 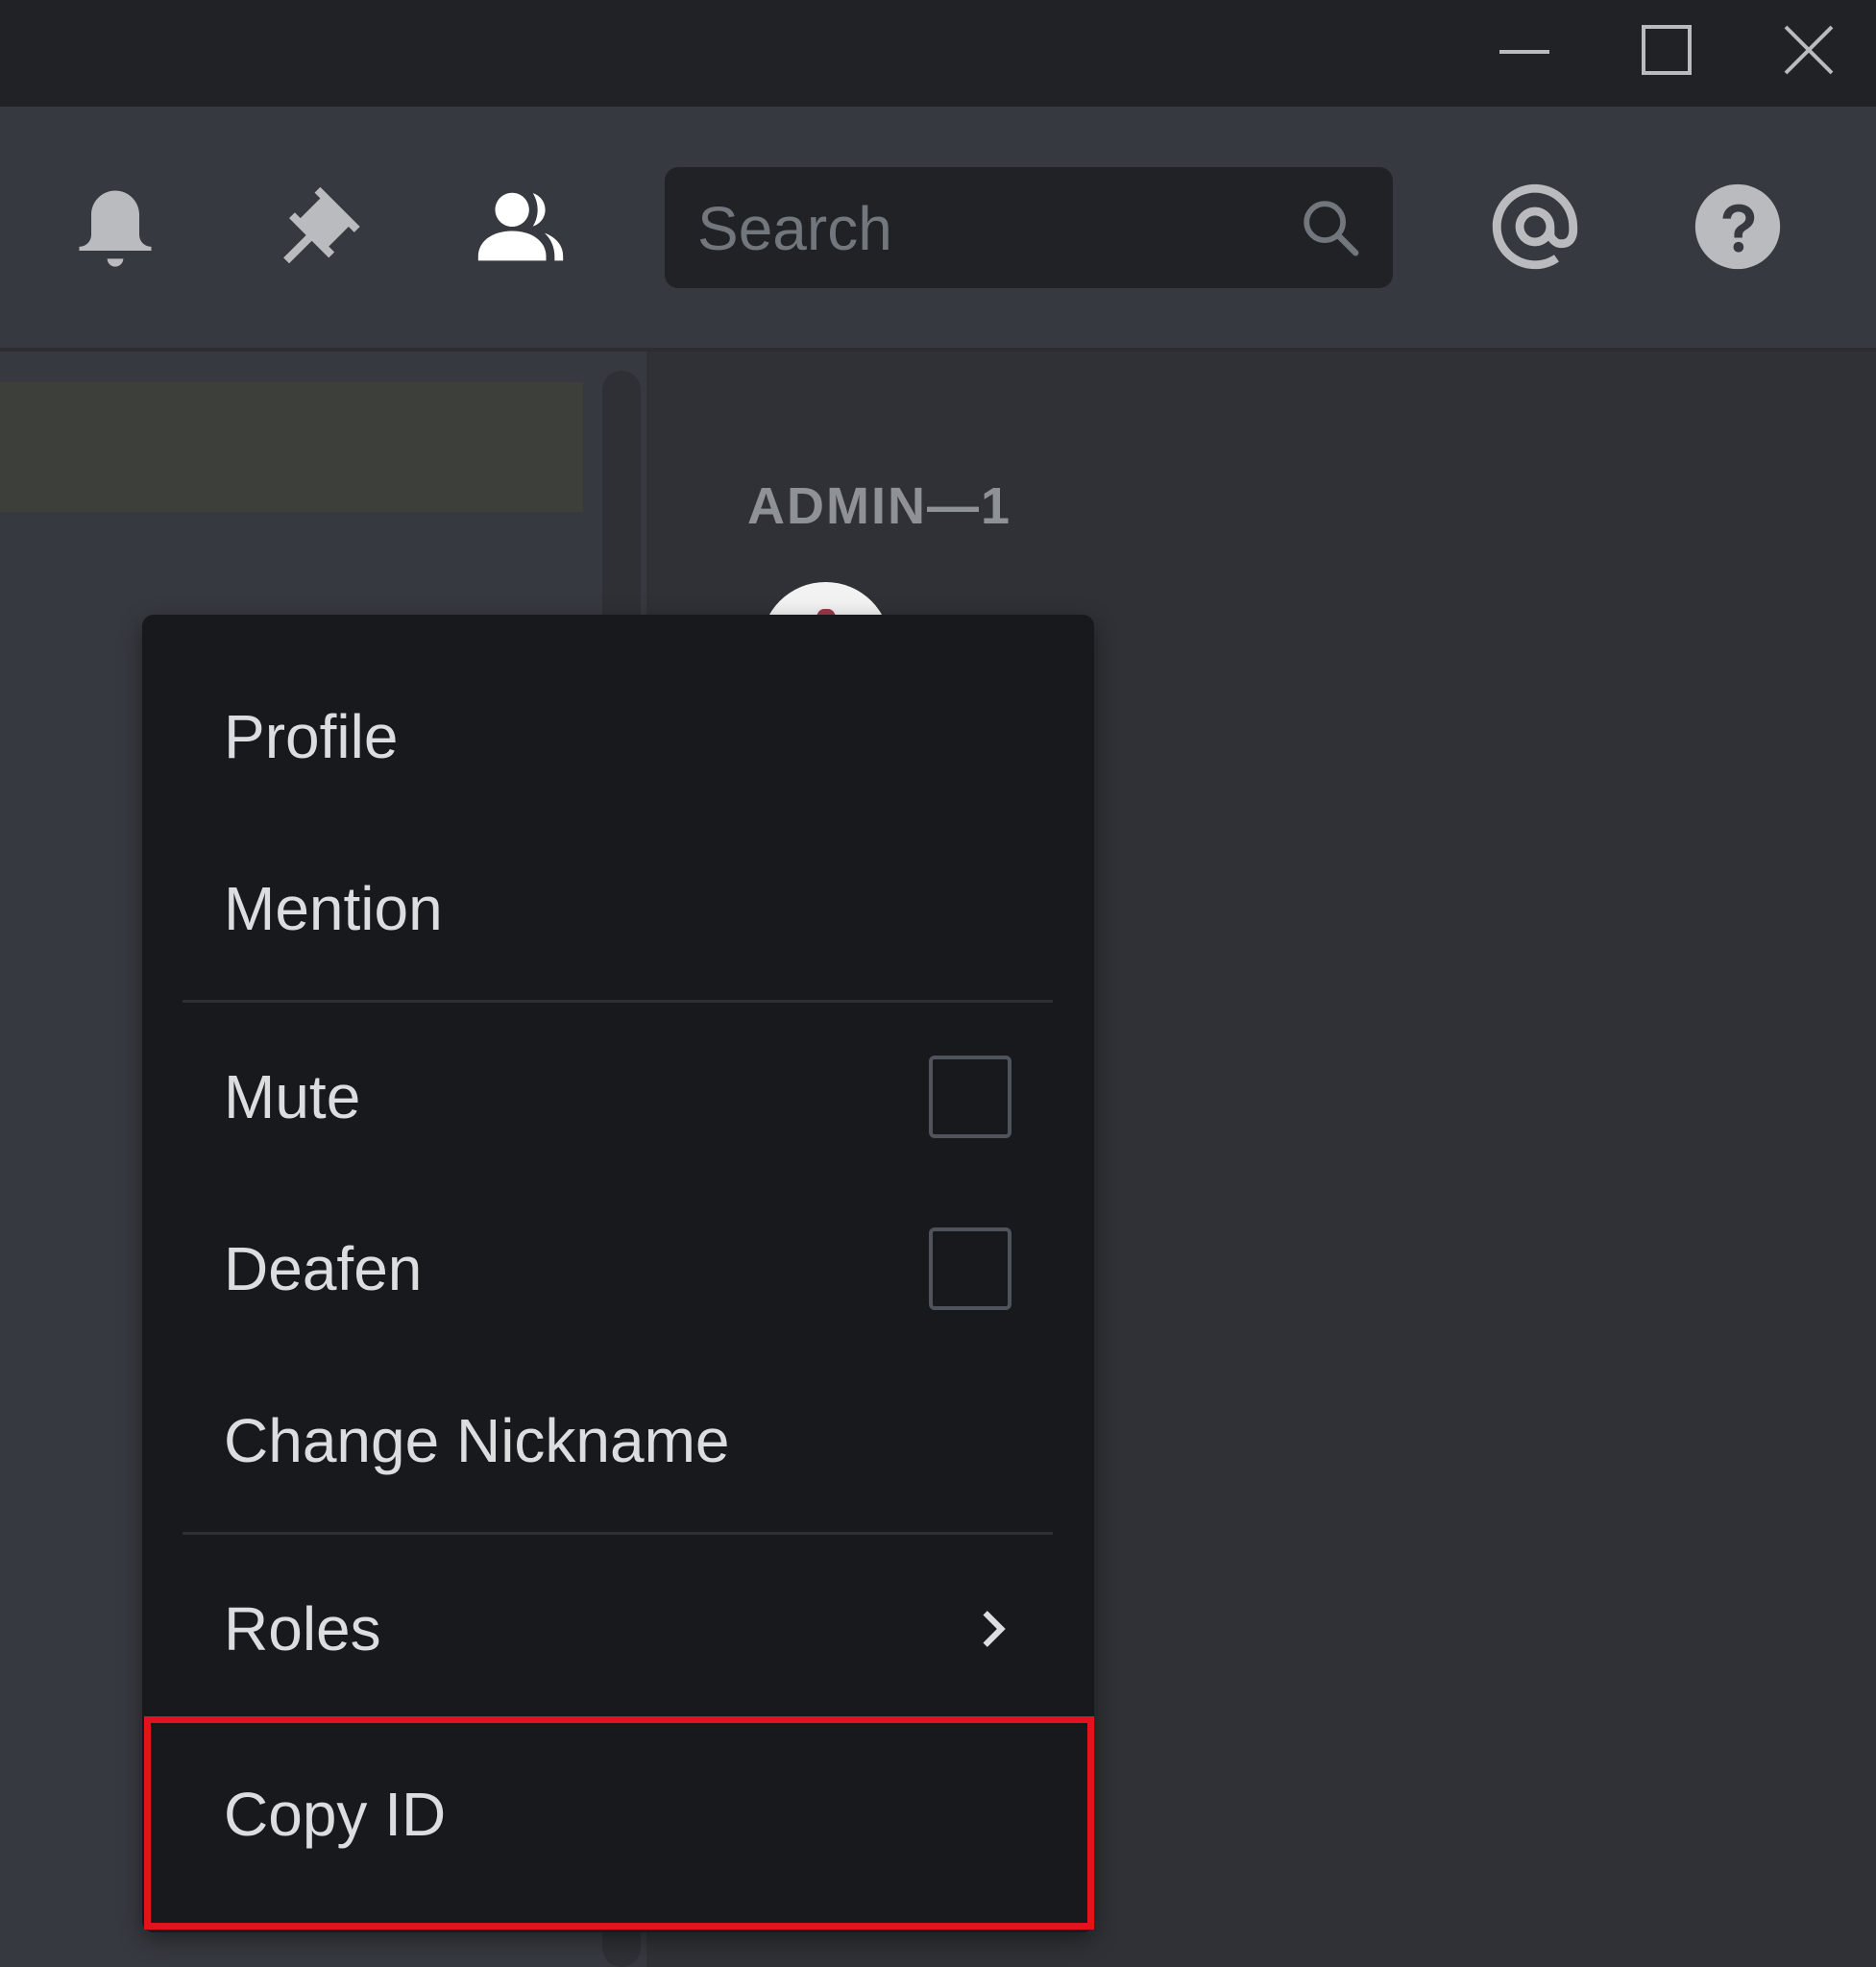 I want to click on deafen-checkbox, so click(x=970, y=1268).